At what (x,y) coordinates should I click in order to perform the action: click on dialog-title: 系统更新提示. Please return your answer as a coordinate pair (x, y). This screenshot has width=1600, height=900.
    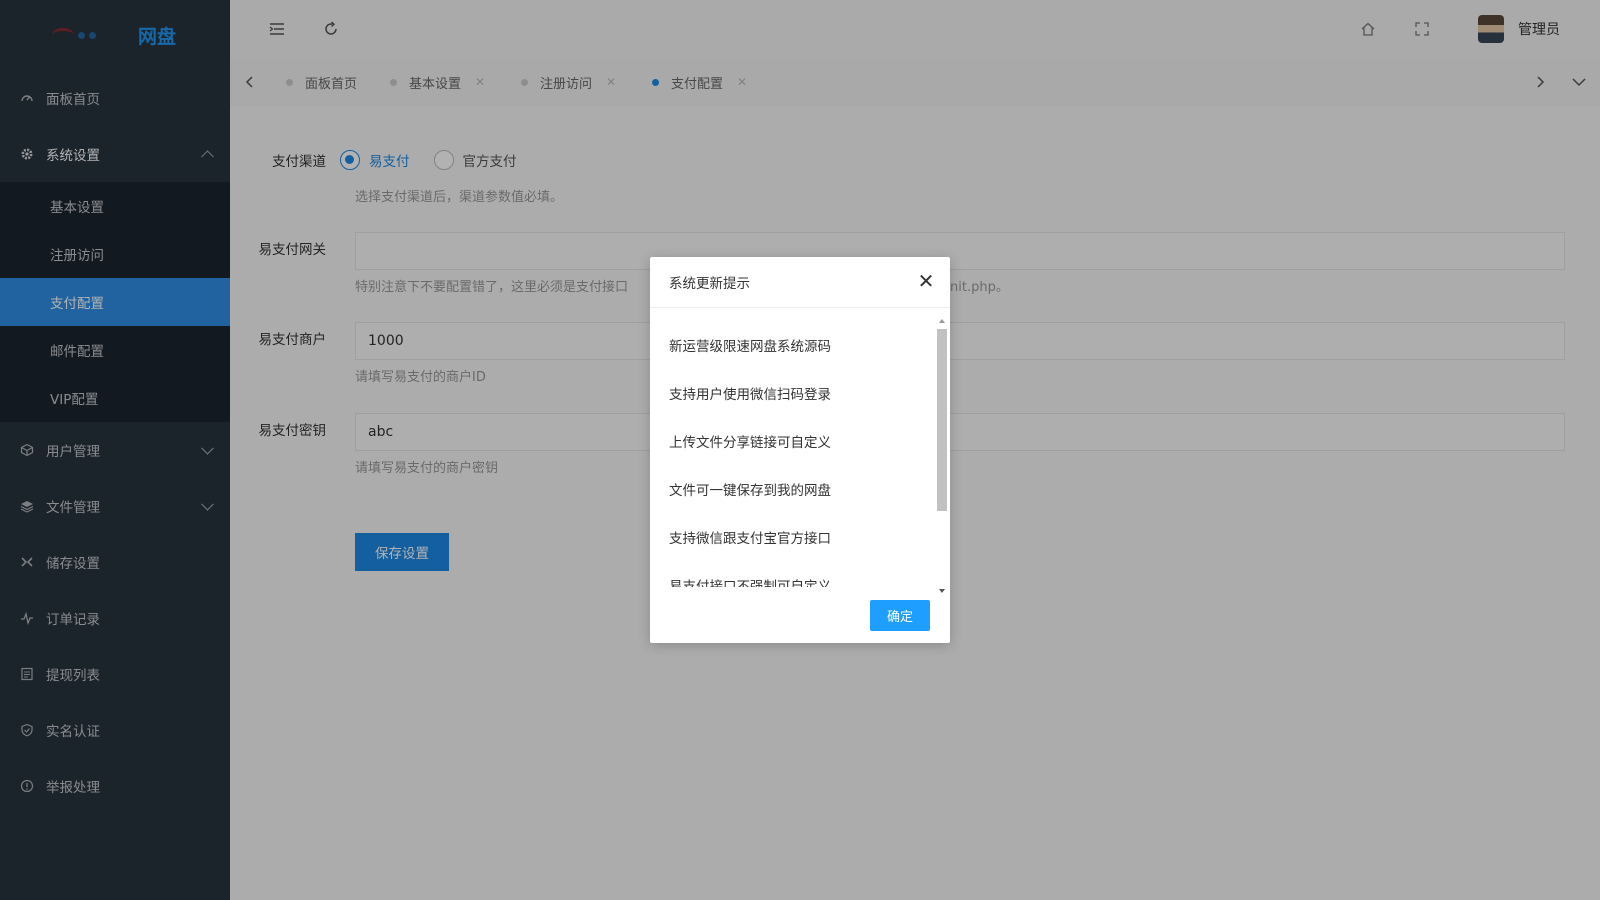
    Looking at the image, I should click on (709, 284).